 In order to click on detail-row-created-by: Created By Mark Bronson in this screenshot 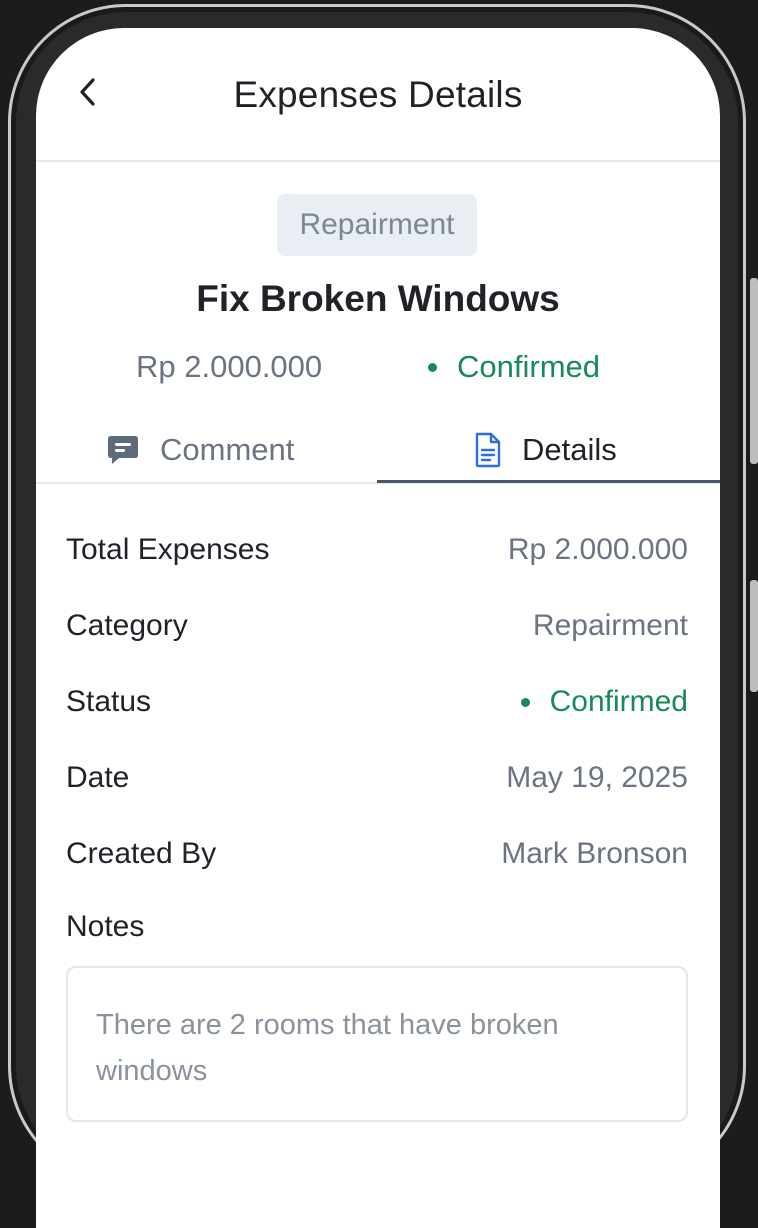, I will do `click(377, 854)`.